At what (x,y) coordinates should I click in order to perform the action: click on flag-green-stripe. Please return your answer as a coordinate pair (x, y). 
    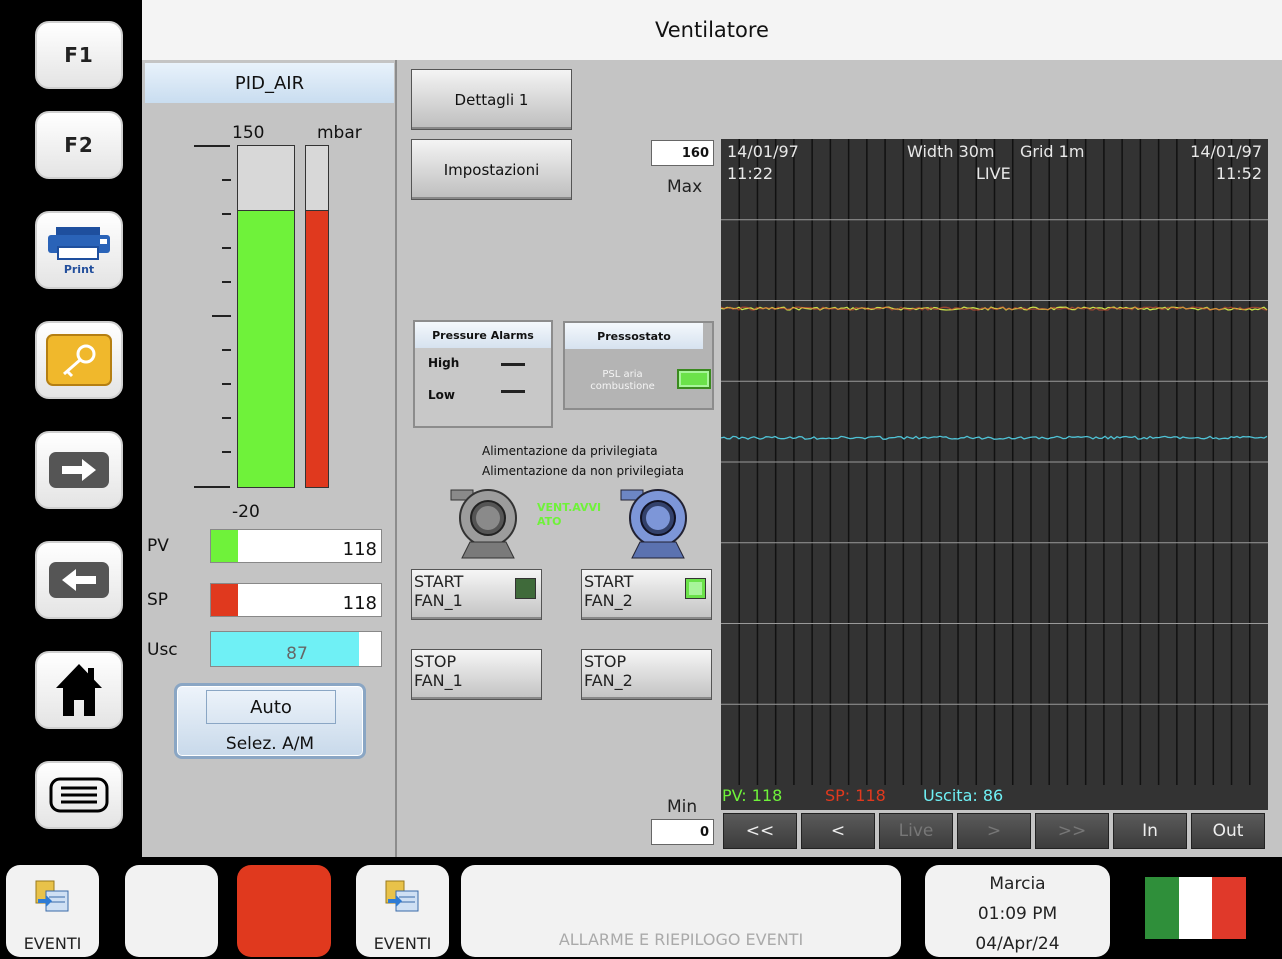
    Looking at the image, I should click on (1162, 908).